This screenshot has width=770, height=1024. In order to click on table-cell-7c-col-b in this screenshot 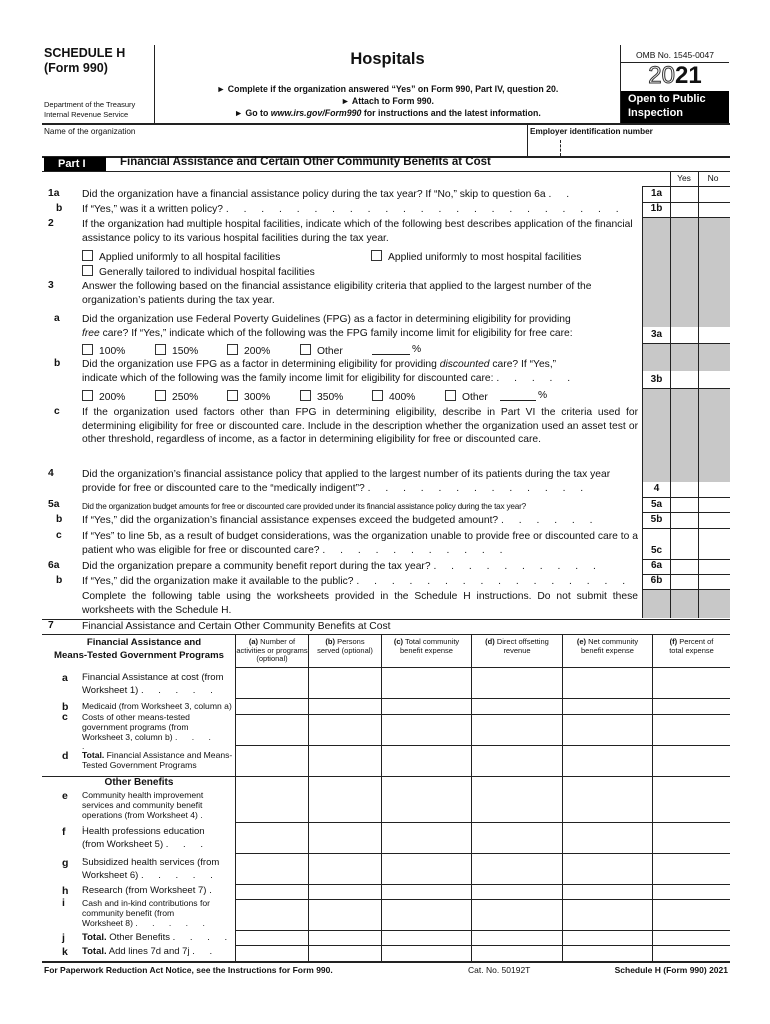, I will do `click(345, 730)`.